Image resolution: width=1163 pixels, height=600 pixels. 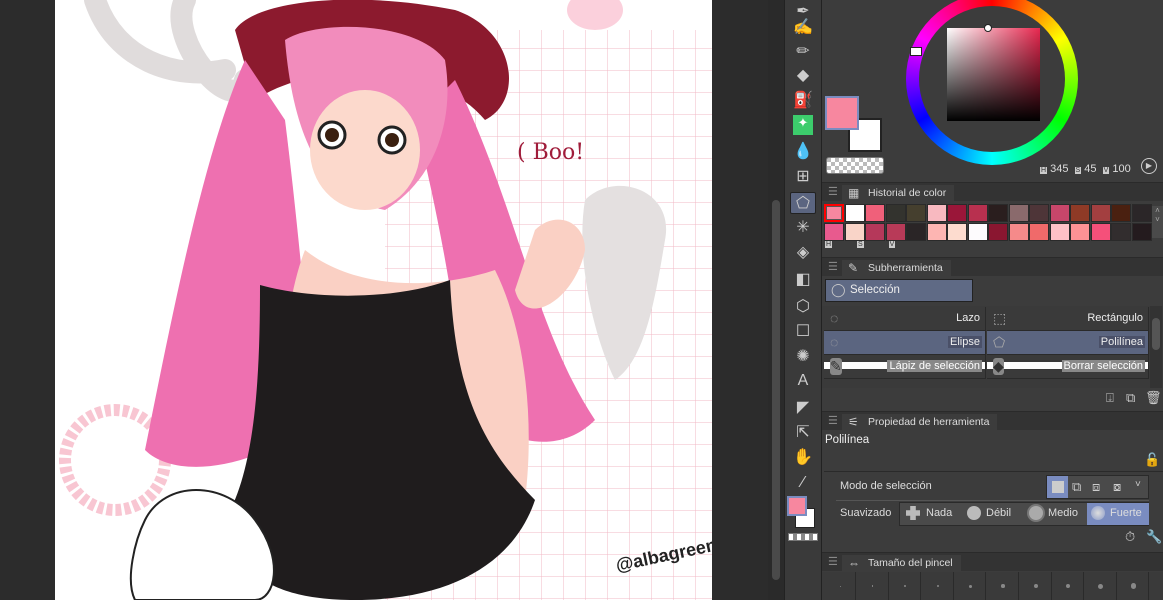 I want to click on text-tool-icon: A, so click(x=803, y=381).